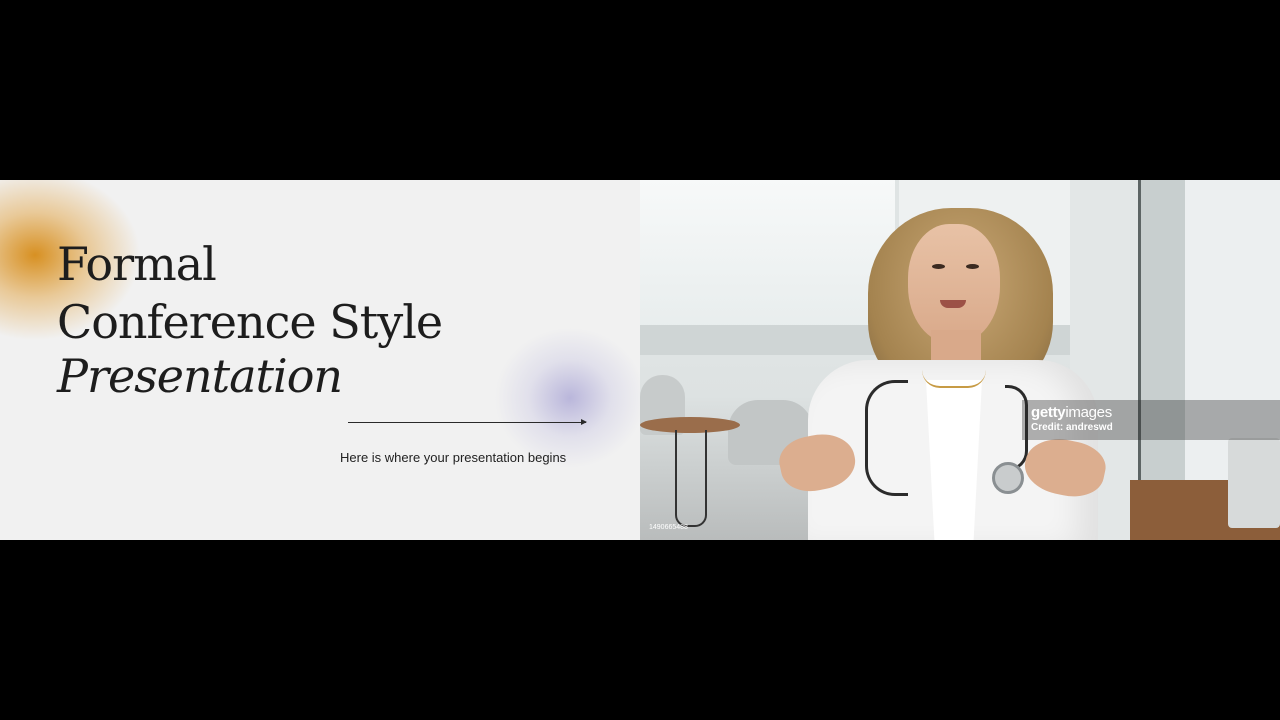  What do you see at coordinates (200, 376) in the screenshot?
I see `title-line-3: Presentation` at bounding box center [200, 376].